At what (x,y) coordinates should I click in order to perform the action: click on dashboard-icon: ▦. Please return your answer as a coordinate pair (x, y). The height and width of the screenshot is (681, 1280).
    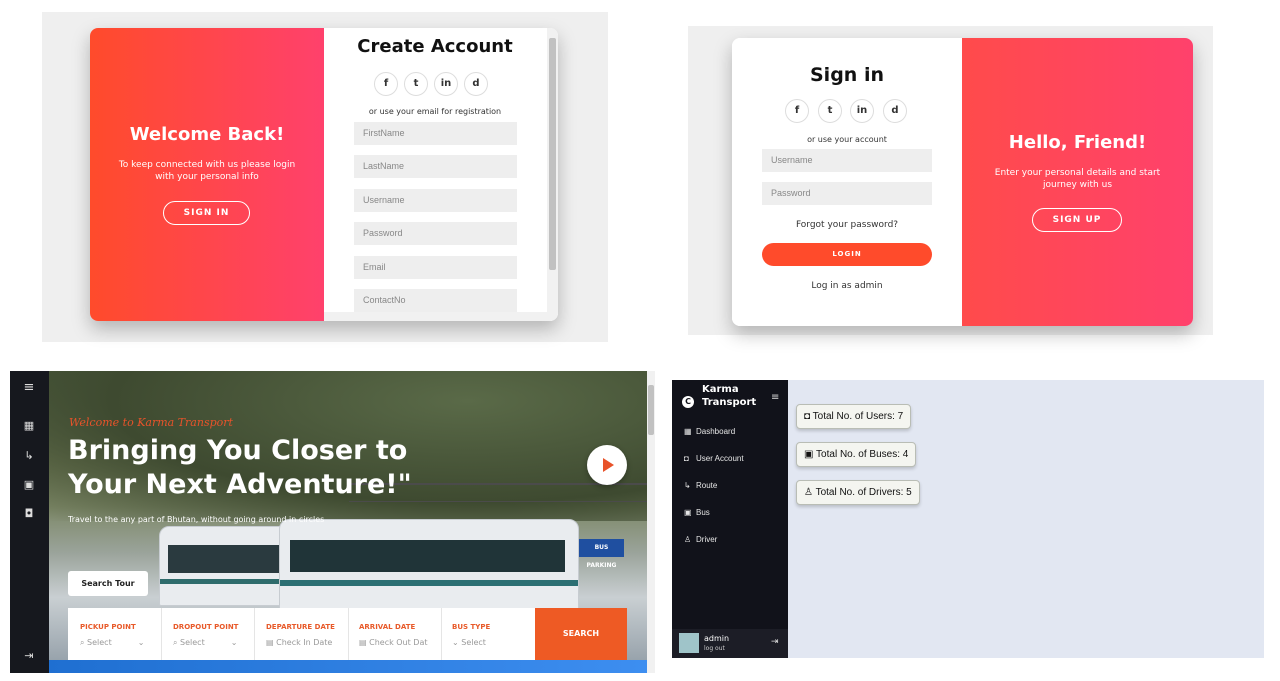
    Looking at the image, I should click on (29, 426).